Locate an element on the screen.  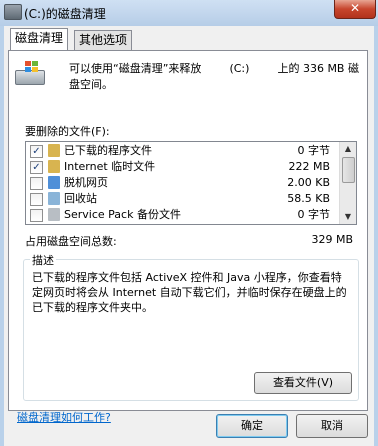
total-space-label: 占用磁盘空间总数: is located at coordinates (71, 241).